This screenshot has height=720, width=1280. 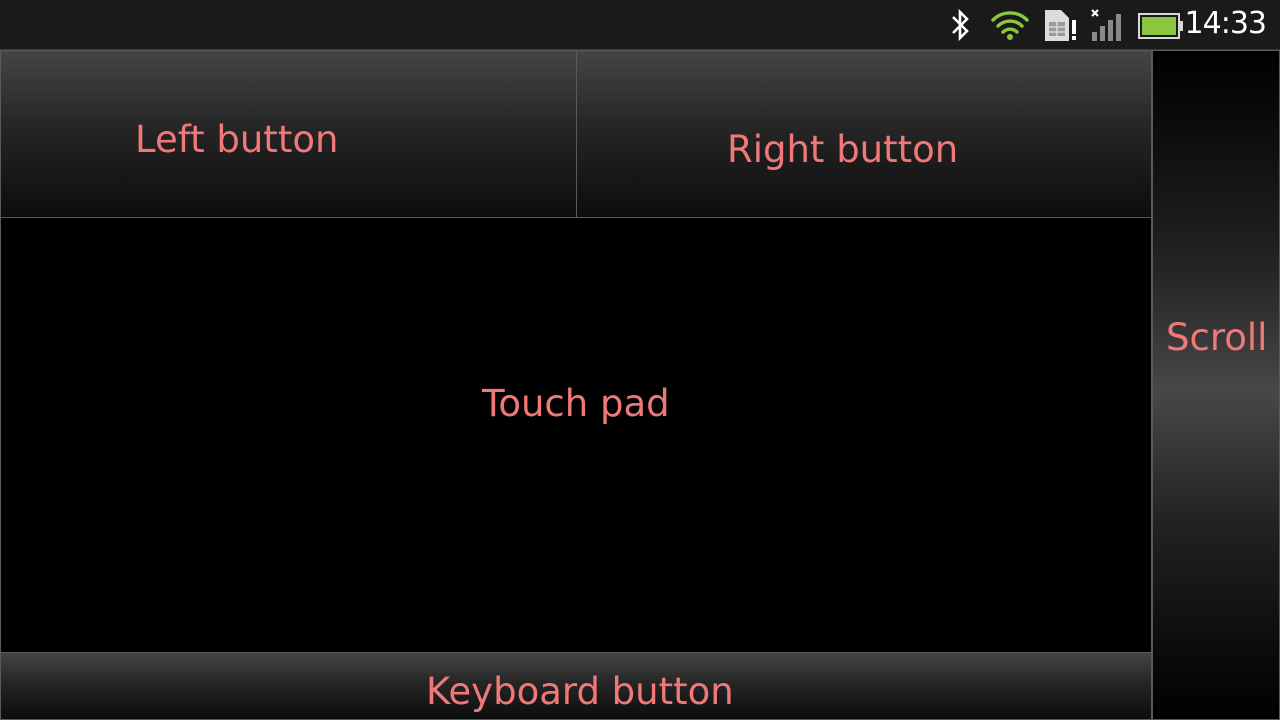 What do you see at coordinates (960, 25) in the screenshot?
I see `bluetooth-icon` at bounding box center [960, 25].